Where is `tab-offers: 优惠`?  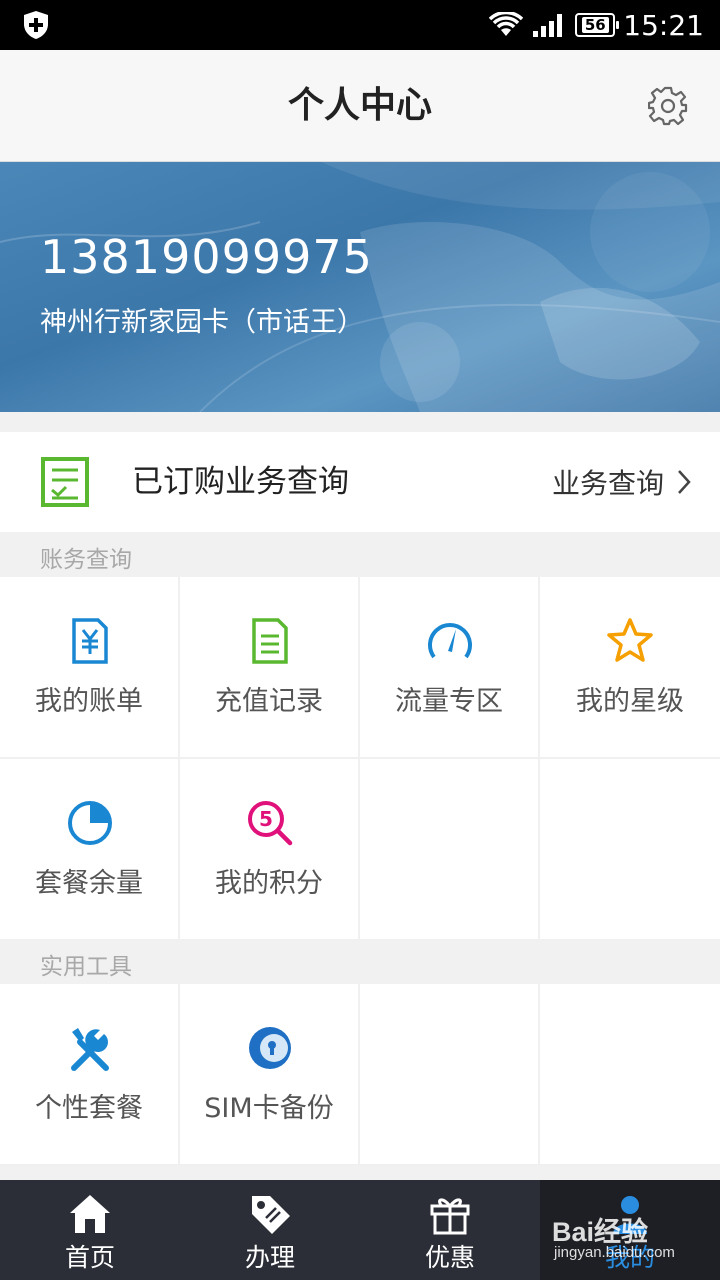 tab-offers: 优惠 is located at coordinates (450, 1230).